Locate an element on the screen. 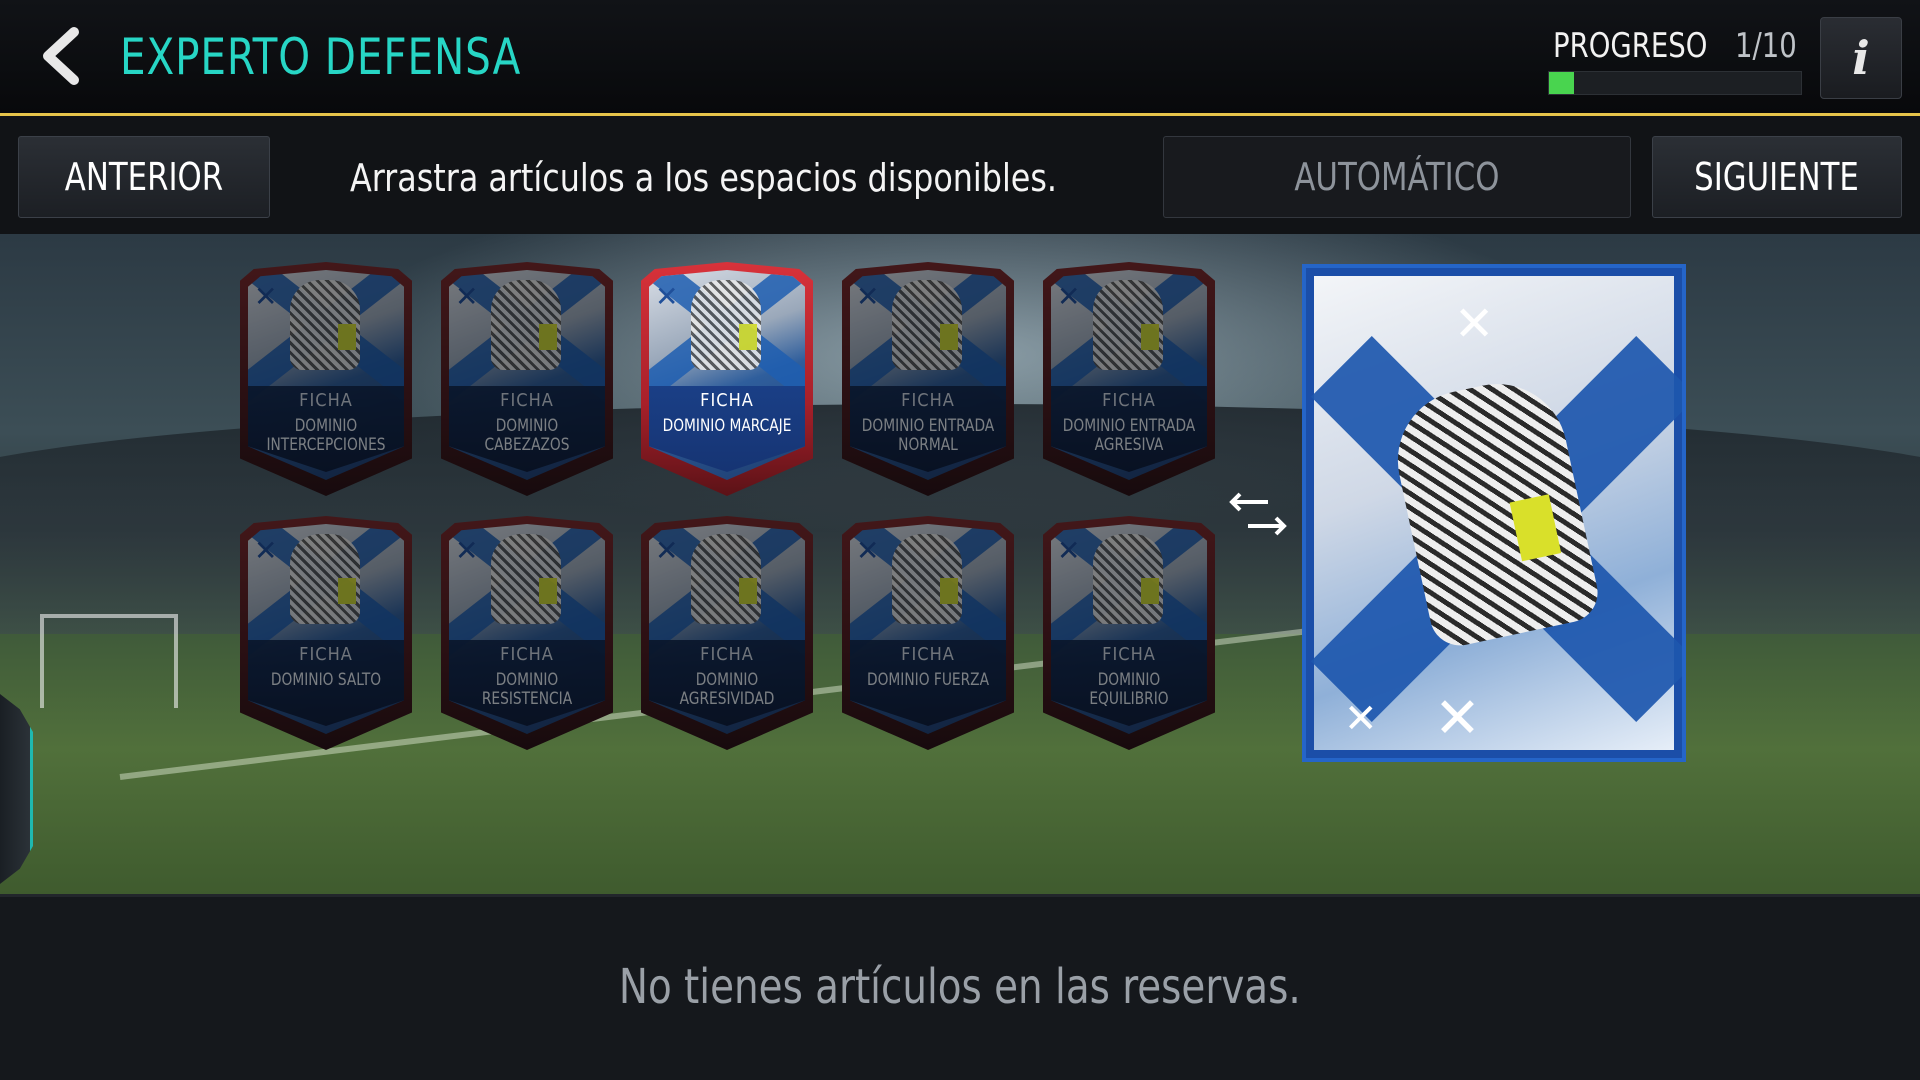 The width and height of the screenshot is (1920, 1080). skill-card: ✕ FICHA DOMINIO ENTRADA AGRESIVA is located at coordinates (1129, 379).